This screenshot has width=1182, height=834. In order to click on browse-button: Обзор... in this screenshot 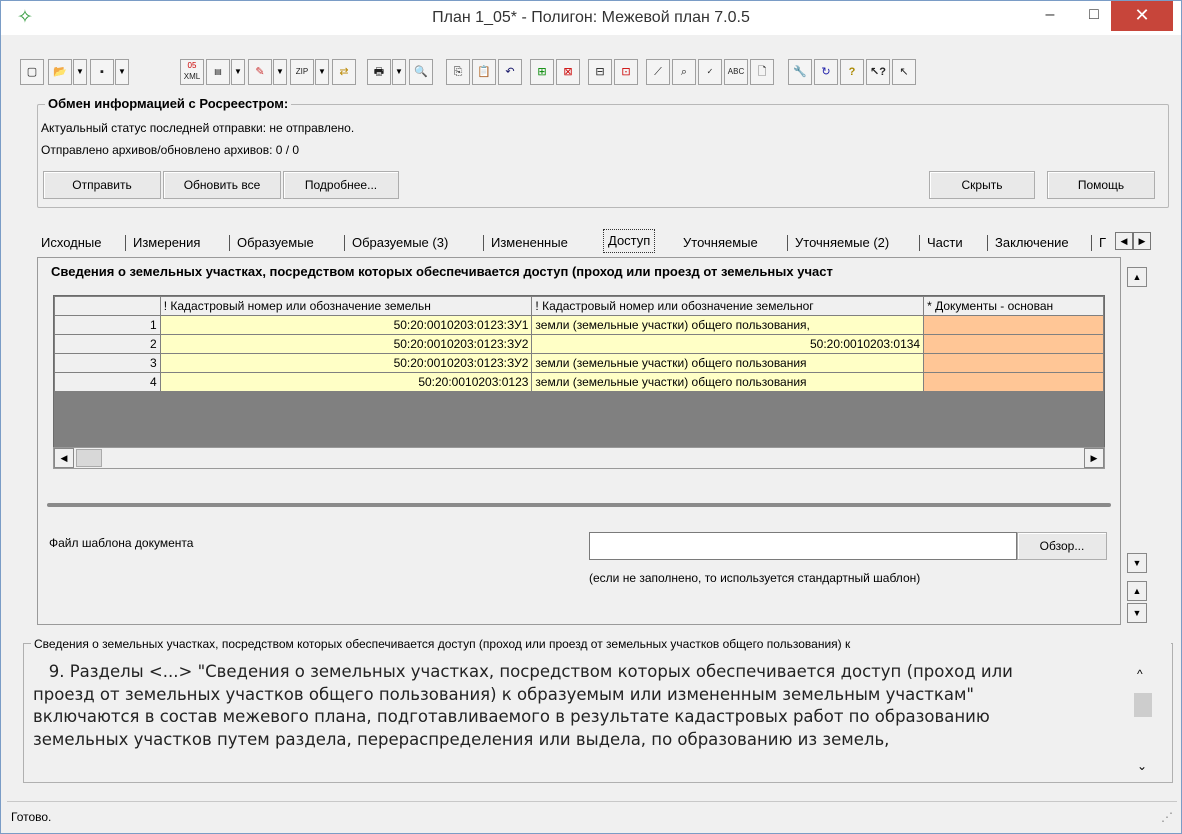, I will do `click(1062, 546)`.